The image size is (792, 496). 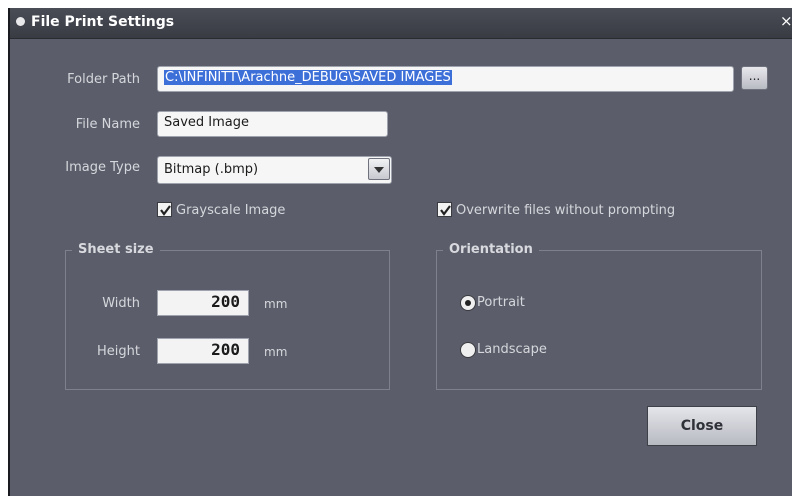 I want to click on window-bullet-icon, so click(x=20, y=21).